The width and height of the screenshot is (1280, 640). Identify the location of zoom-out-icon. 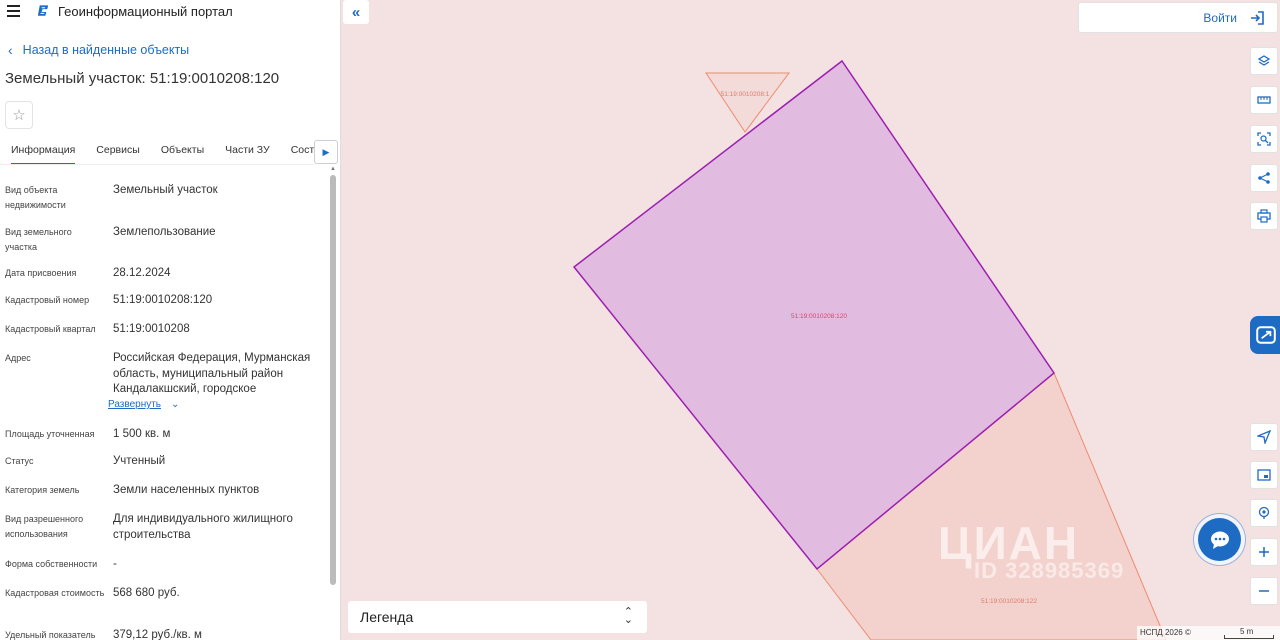
(1264, 591).